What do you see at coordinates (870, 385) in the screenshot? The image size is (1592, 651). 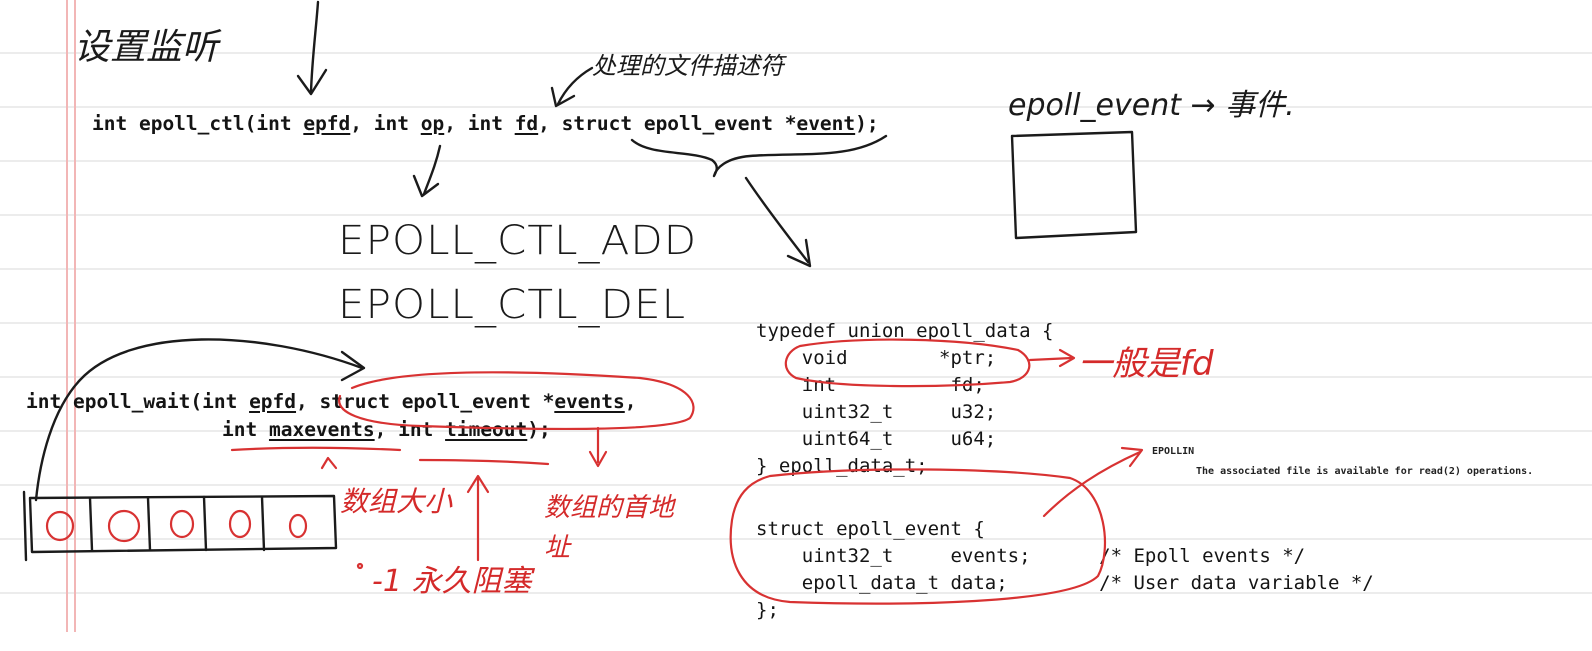 I see `union-line: int fd;` at bounding box center [870, 385].